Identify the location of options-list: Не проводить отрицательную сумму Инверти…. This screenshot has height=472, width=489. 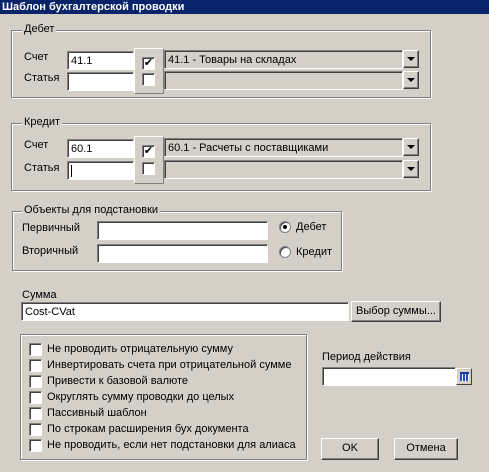
(166, 400).